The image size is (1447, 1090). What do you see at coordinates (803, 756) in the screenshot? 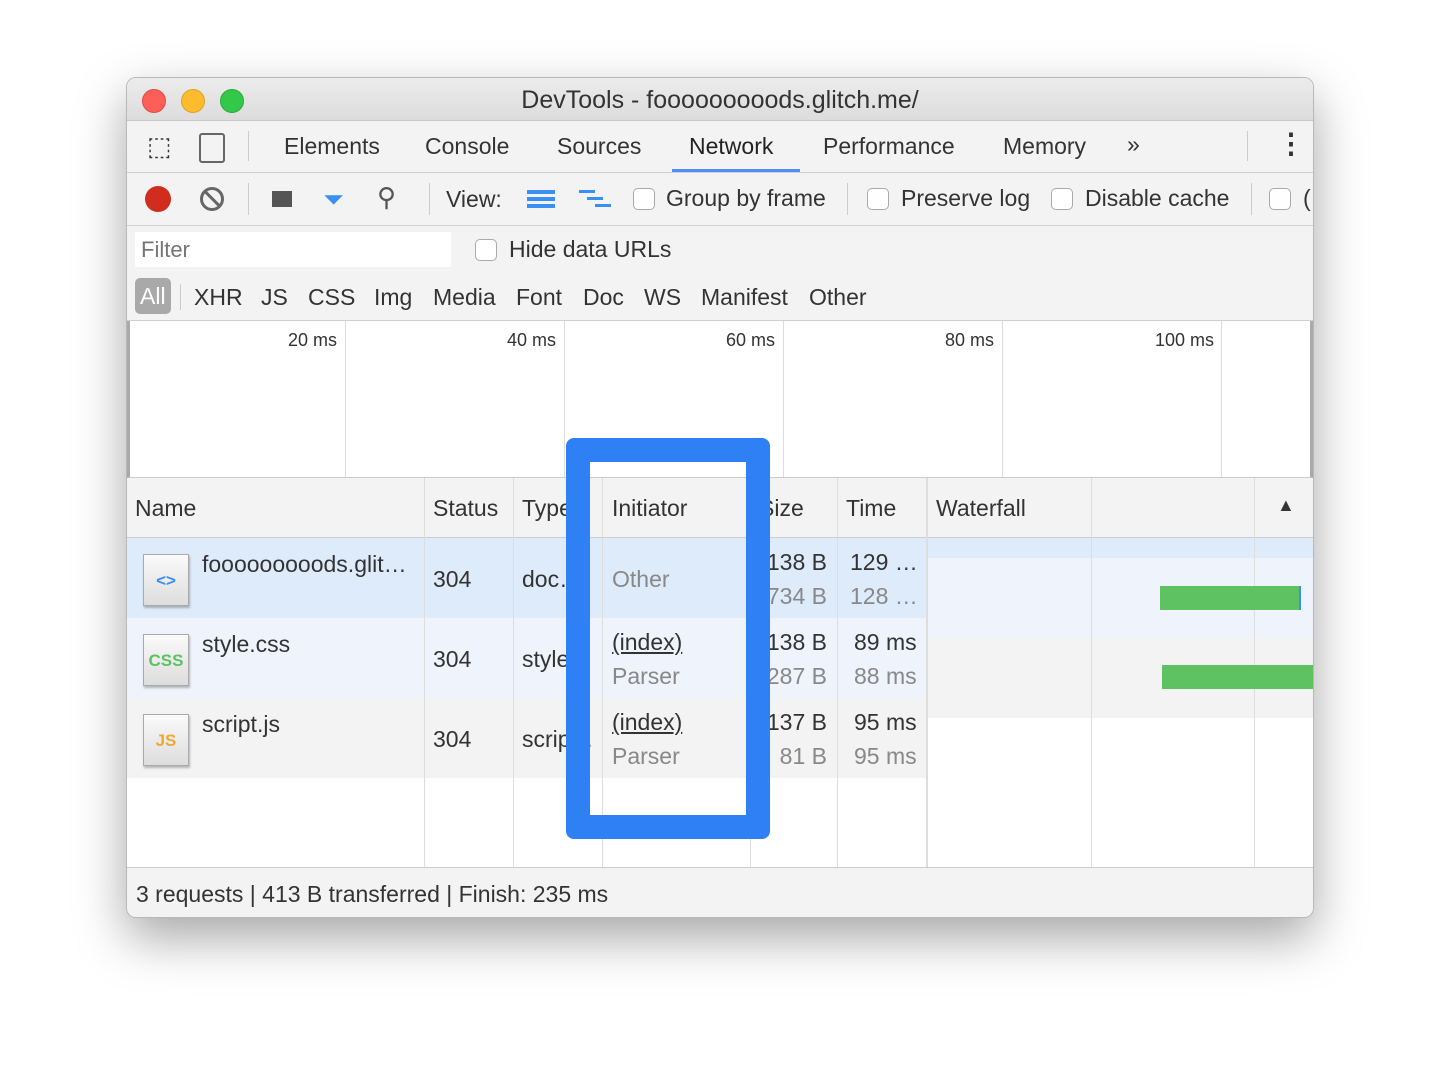
I see `request-resource-size: 81 B` at bounding box center [803, 756].